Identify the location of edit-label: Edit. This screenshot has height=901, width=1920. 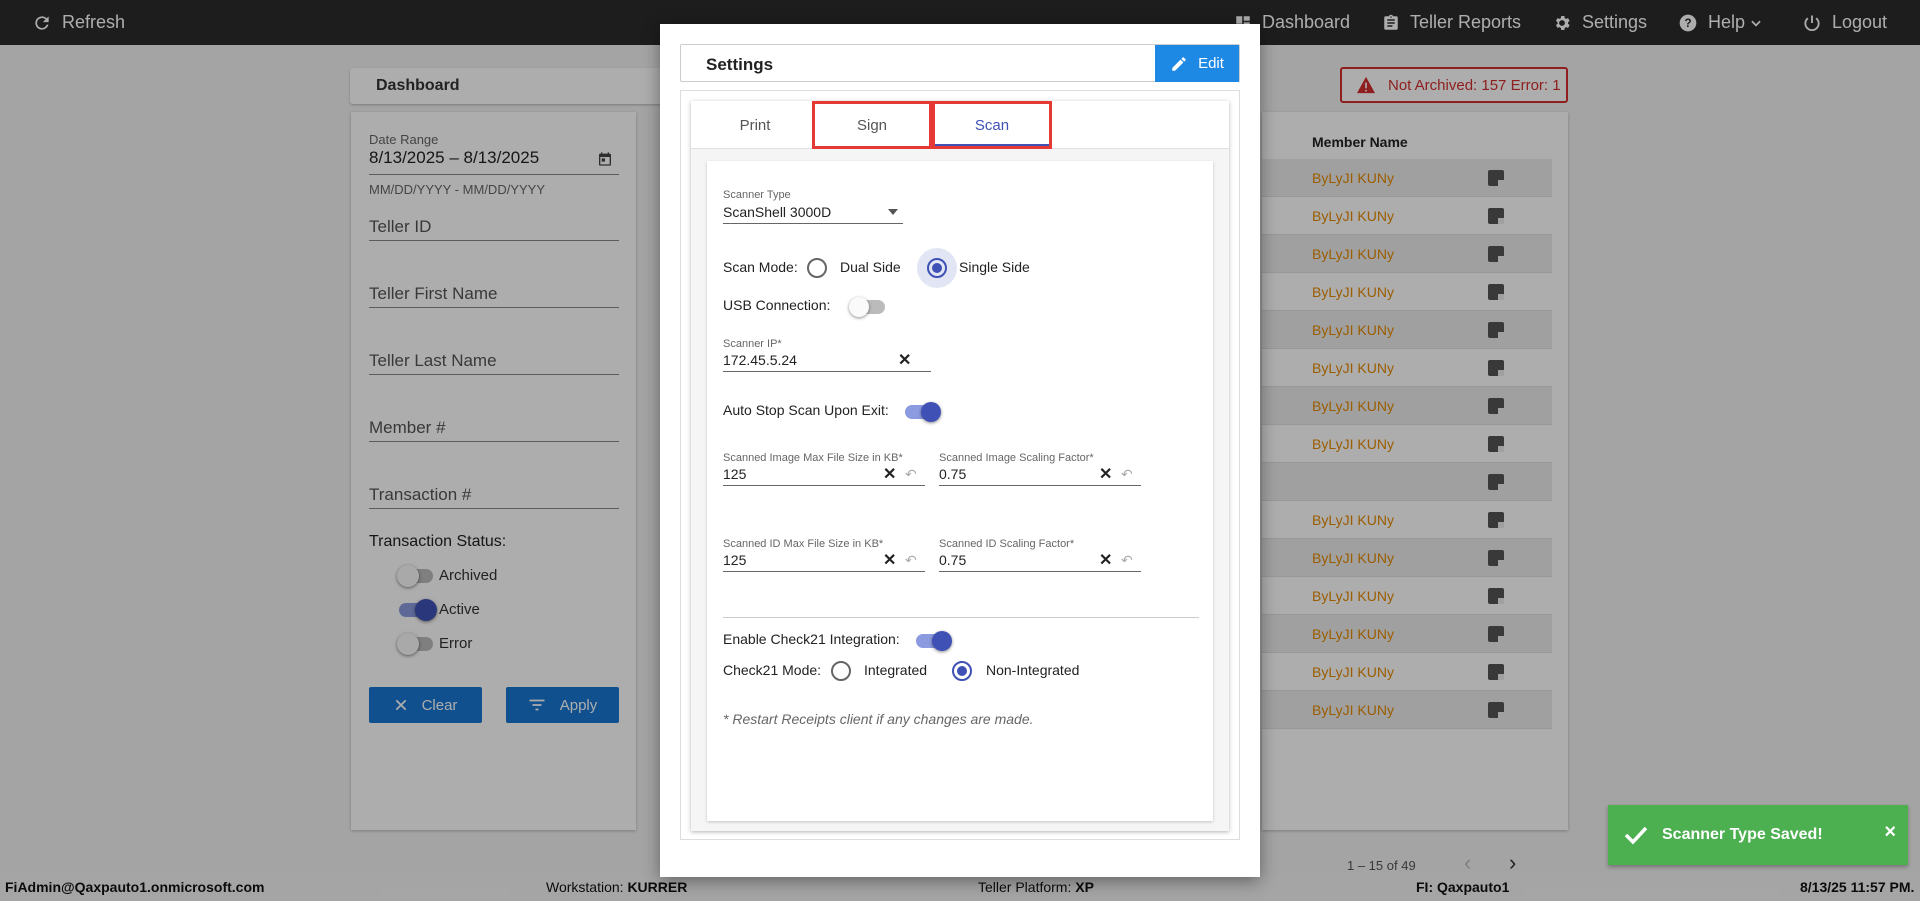
(1211, 63).